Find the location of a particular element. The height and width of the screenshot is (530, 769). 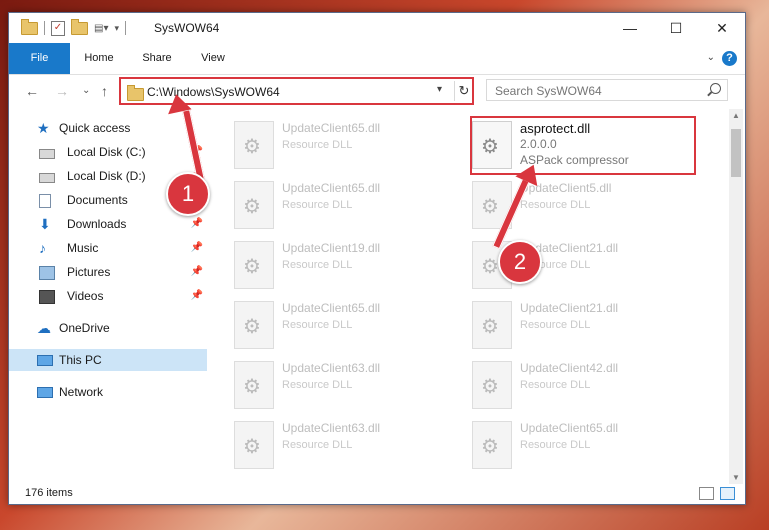

new-folder-icon is located at coordinates (79, 26).